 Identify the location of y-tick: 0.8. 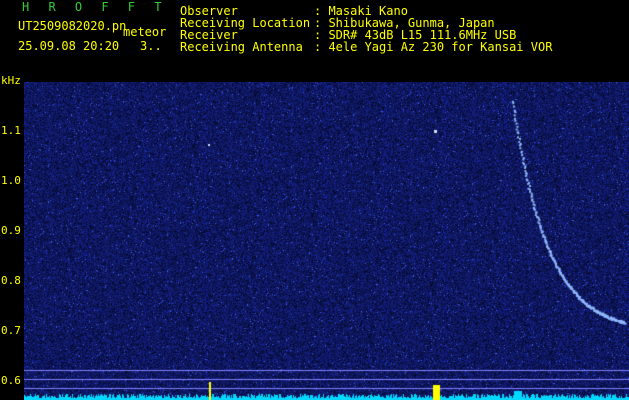
(11, 280).